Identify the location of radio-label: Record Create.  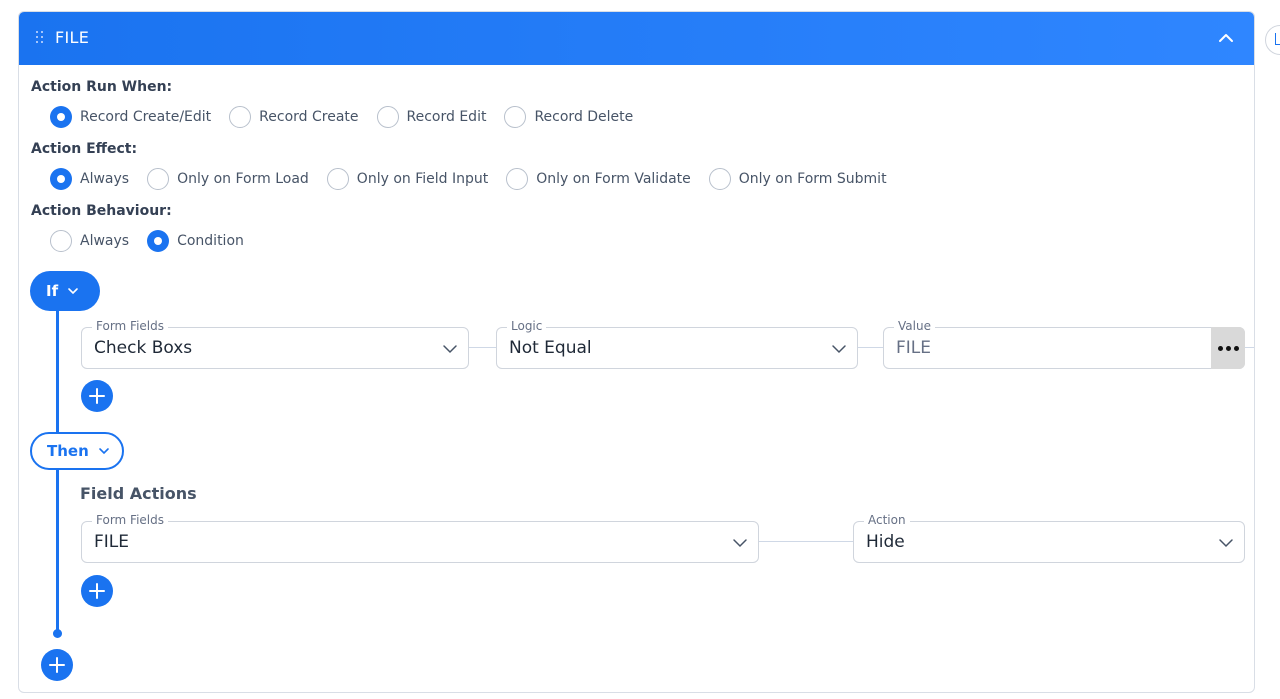
(309, 117).